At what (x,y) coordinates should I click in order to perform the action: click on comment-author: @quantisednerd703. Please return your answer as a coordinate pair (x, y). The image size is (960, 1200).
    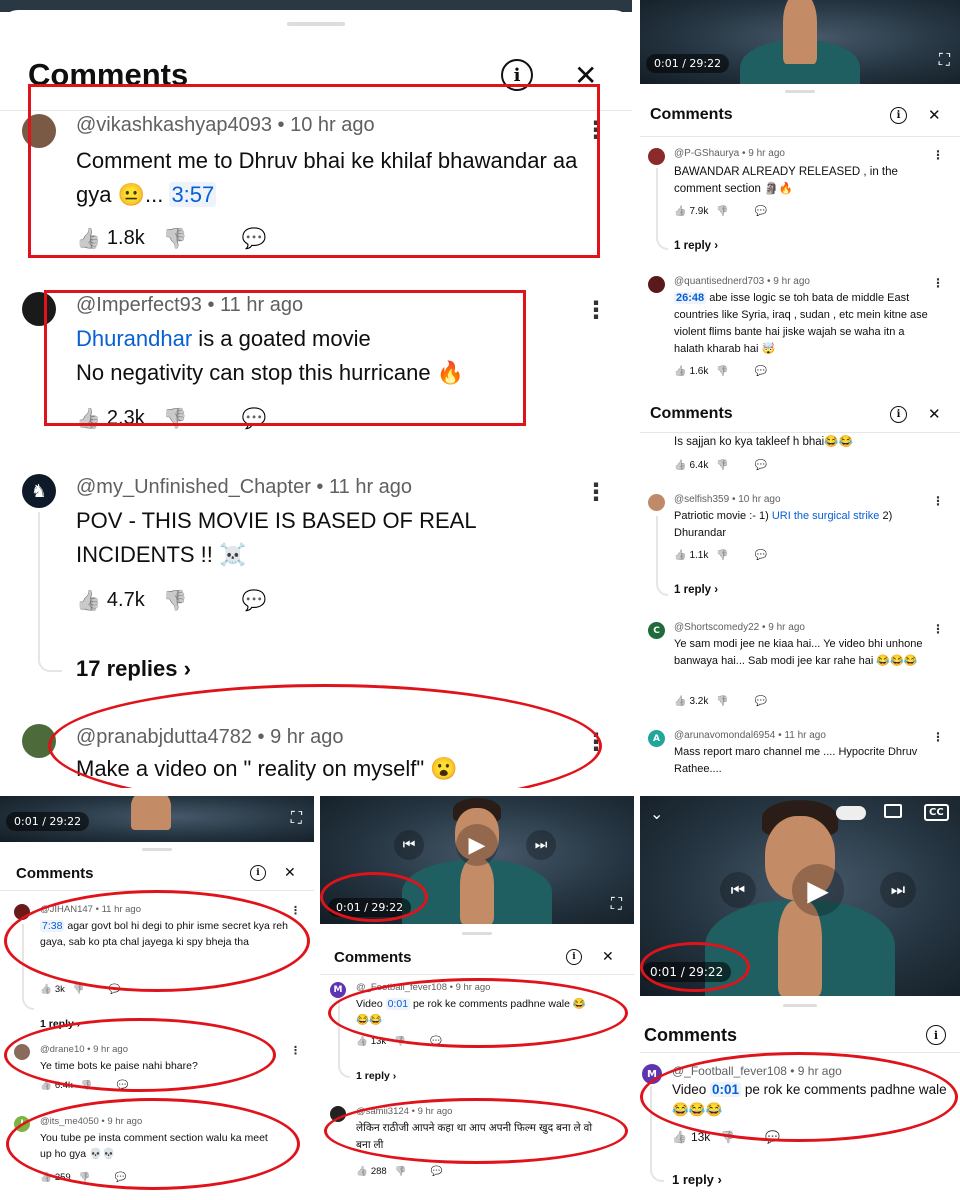
    Looking at the image, I should click on (719, 281).